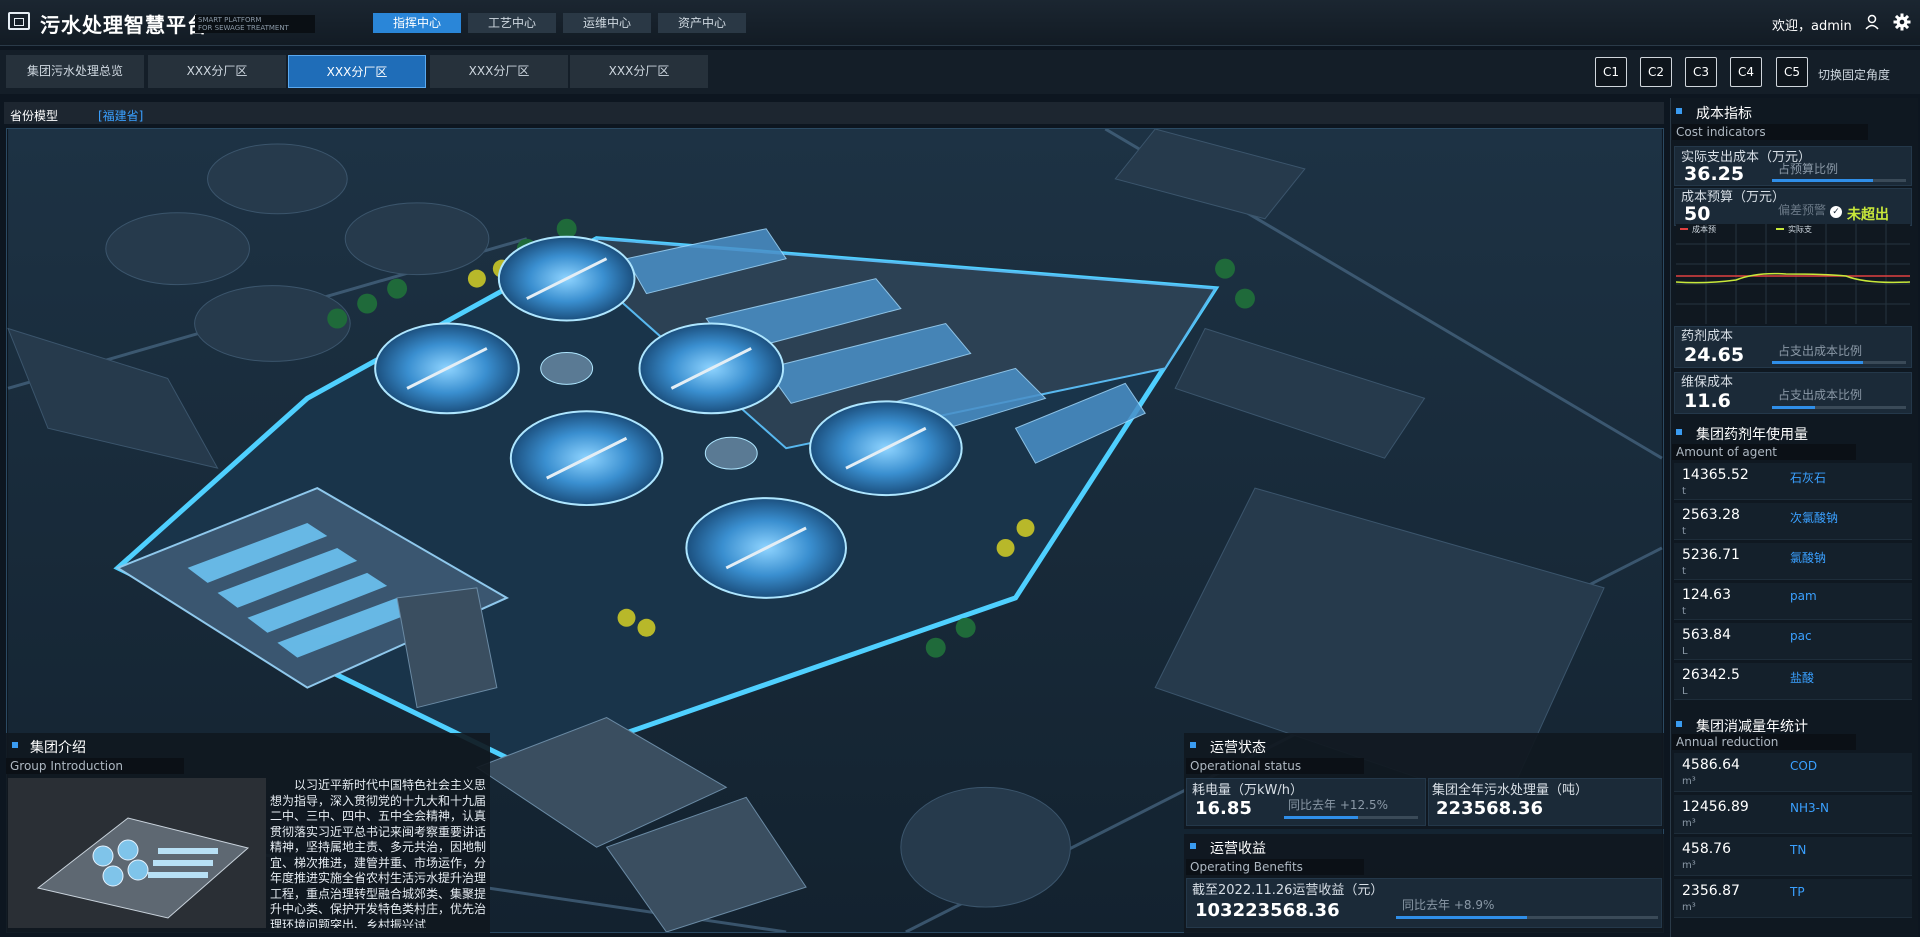  What do you see at coordinates (1793, 407) in the screenshot?
I see `maint-ratio-fill` at bounding box center [1793, 407].